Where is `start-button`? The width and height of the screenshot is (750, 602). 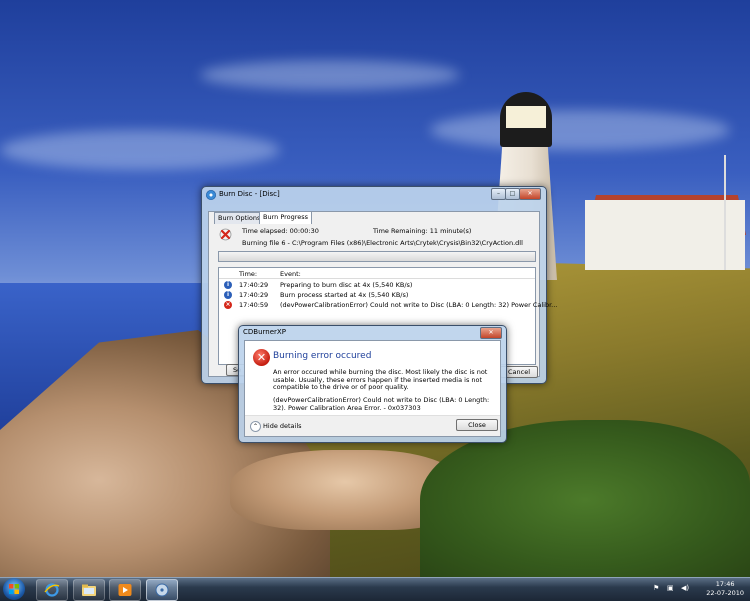 start-button is located at coordinates (14, 589).